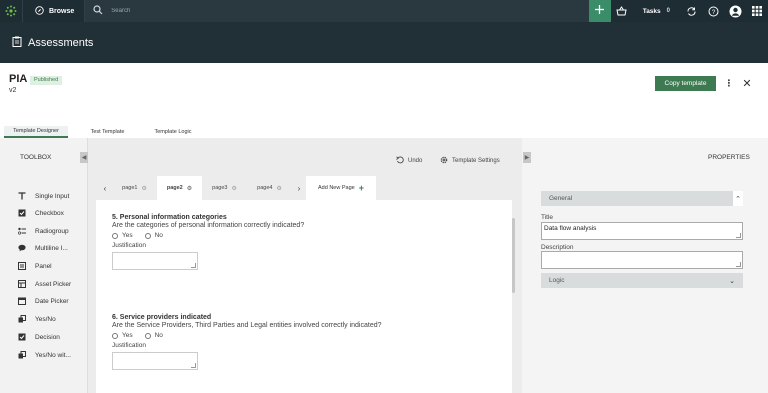 This screenshot has width=768, height=393. What do you see at coordinates (747, 83) in the screenshot?
I see `close-icon: ✕` at bounding box center [747, 83].